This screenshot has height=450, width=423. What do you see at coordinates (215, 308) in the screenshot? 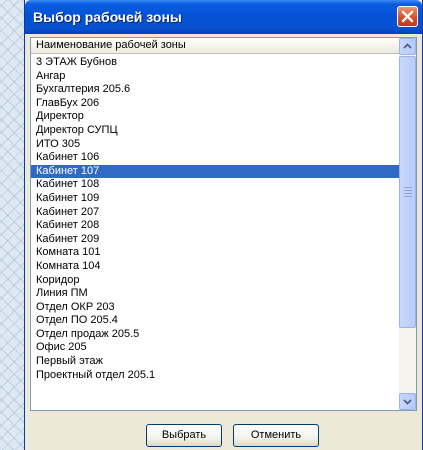
I see `list-item: Отдел ОКР 203` at bounding box center [215, 308].